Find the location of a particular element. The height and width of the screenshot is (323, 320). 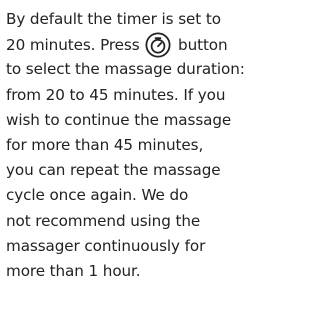

instructions-line: massager continuously for is located at coordinates (106, 245).